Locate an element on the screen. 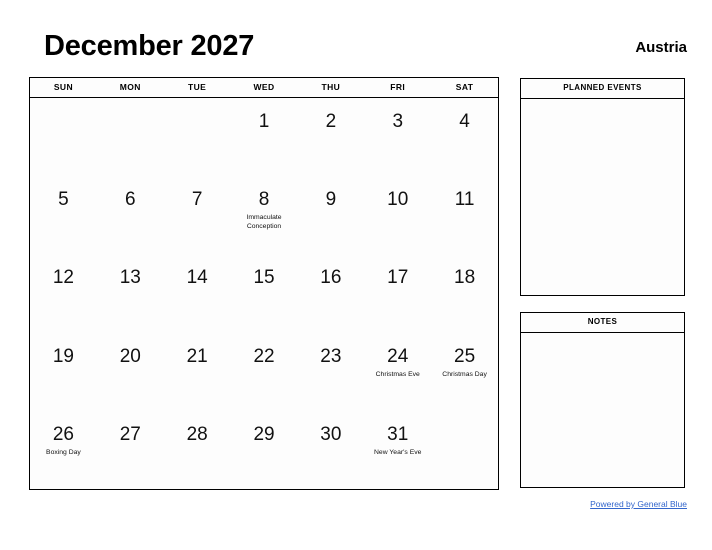  day-event-label: Boxing Day is located at coordinates (63, 452).